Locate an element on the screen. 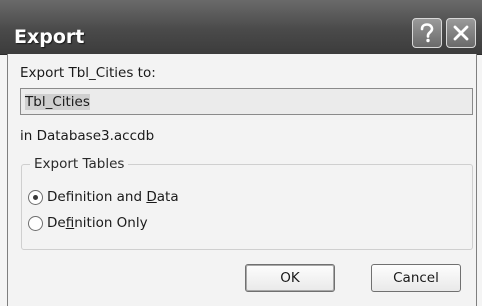 Image resolution: width=482 pixels, height=306 pixels. radio-button-selected is located at coordinates (35, 197).